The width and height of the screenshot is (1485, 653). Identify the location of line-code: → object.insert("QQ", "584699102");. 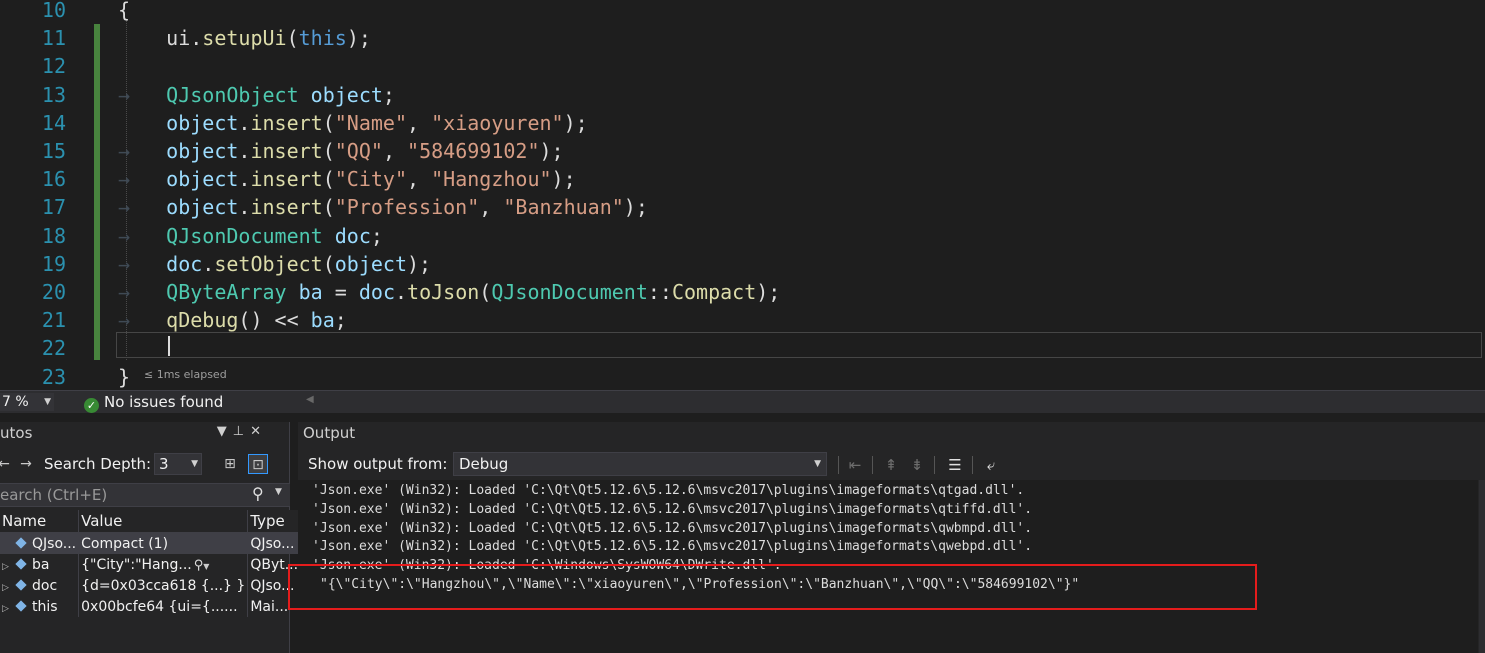
(341, 151).